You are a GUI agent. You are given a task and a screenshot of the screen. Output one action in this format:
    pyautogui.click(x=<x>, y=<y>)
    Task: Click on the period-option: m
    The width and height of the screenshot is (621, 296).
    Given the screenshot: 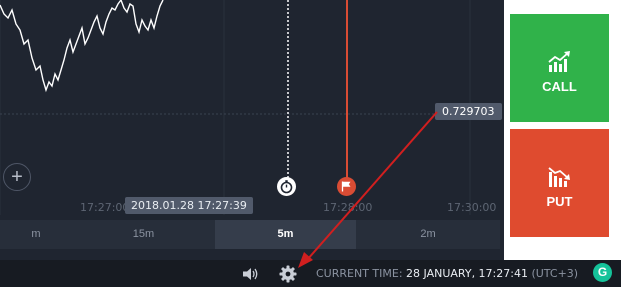 What is the action you would take?
    pyautogui.click(x=36, y=234)
    